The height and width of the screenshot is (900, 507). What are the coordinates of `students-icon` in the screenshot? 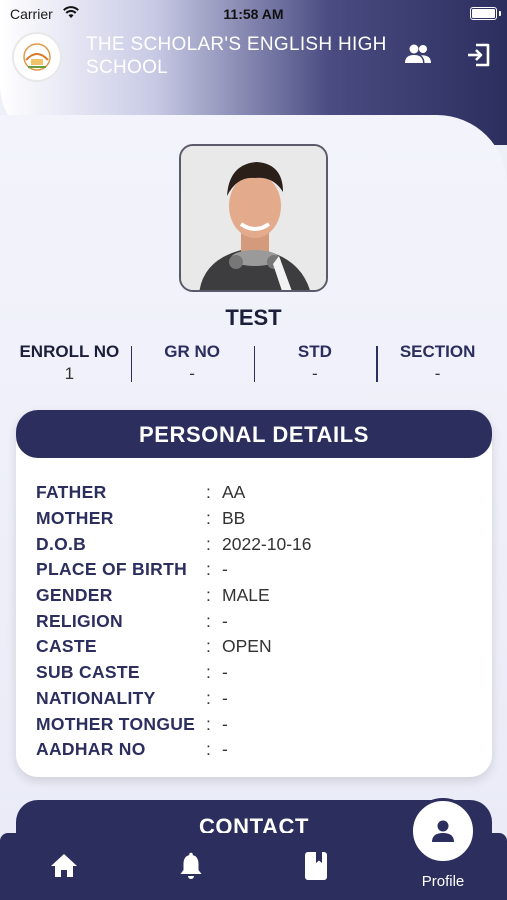 It's located at (418, 54).